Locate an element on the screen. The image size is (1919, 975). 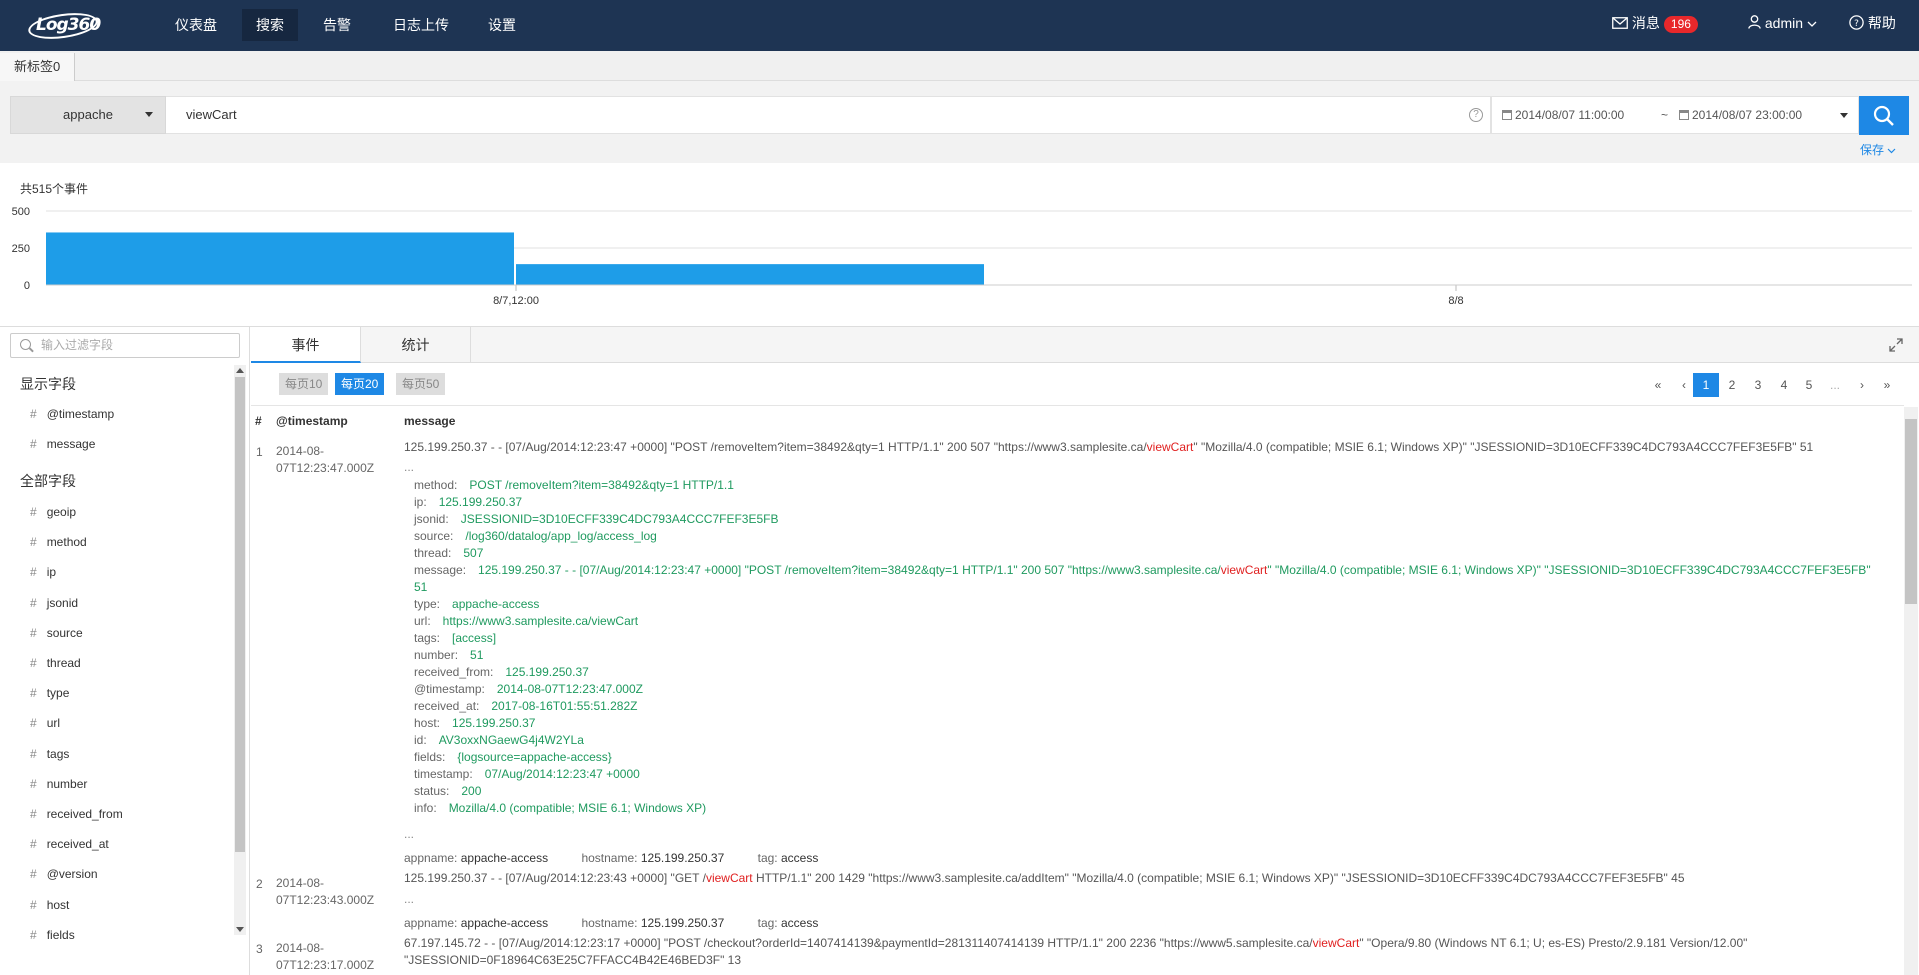
search-input: viewCart is located at coordinates (828, 115).